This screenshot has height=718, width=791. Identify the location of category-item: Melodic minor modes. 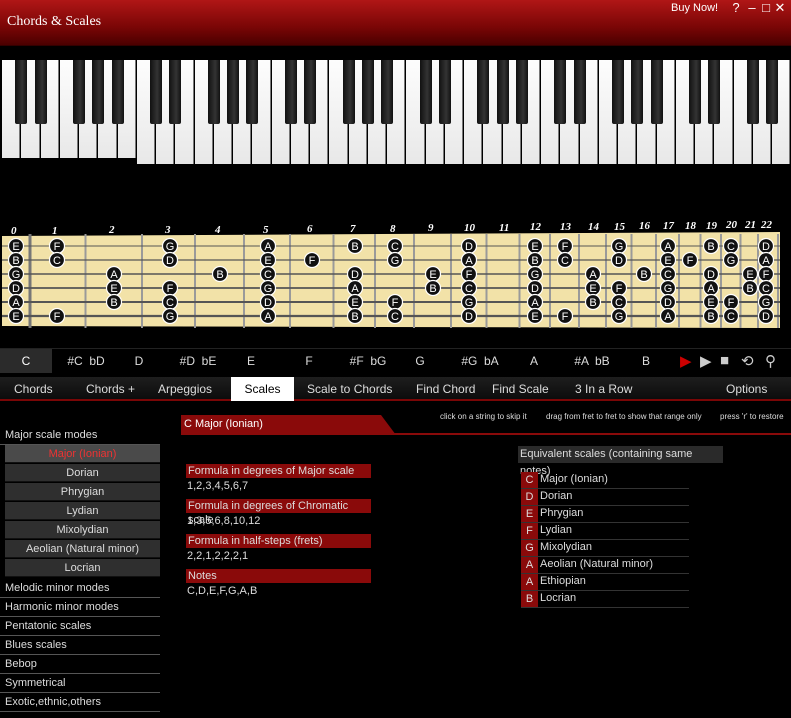
(80, 588).